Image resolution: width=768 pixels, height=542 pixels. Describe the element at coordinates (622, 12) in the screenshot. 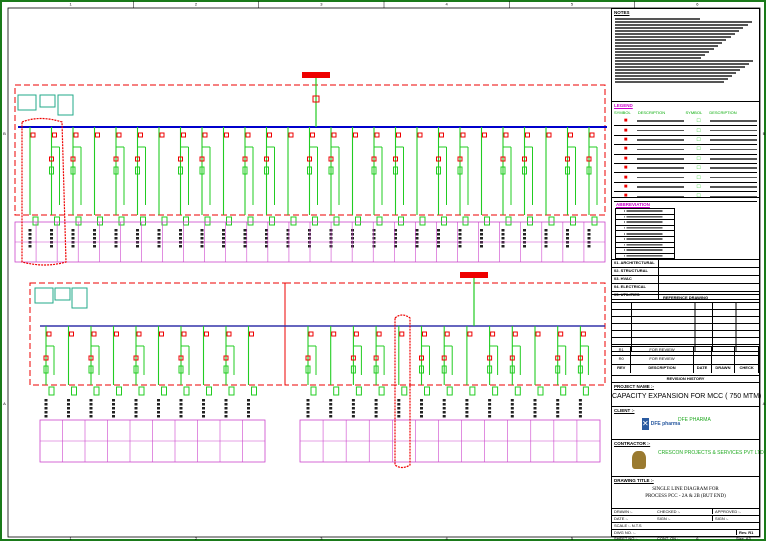

I see `notes-heading: NOTES` at that location.